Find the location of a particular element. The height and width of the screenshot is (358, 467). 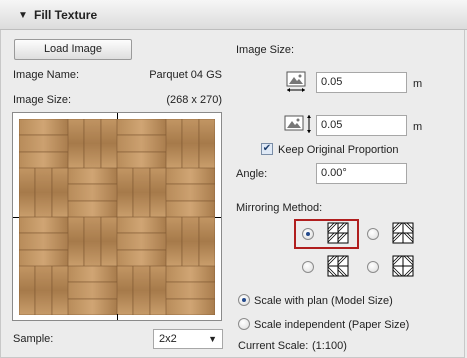

image-size-value: (268 x 270) is located at coordinates (194, 100).